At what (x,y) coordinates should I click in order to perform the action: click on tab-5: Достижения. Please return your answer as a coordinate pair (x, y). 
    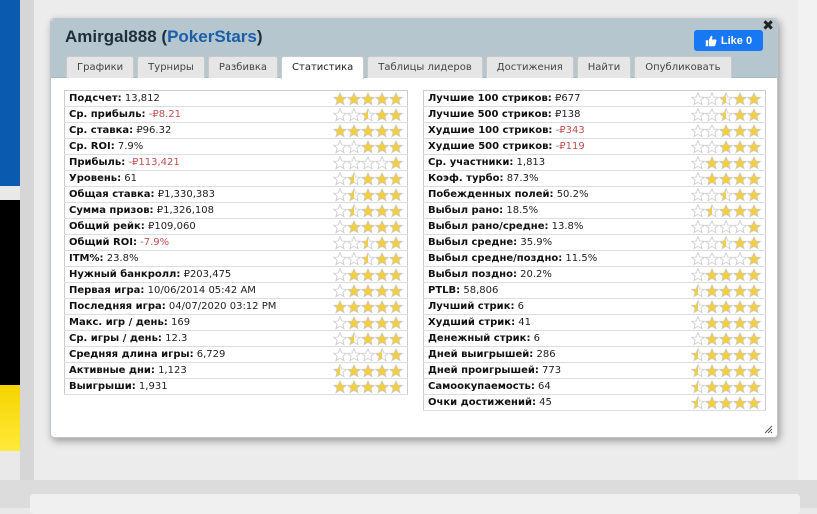
    Looking at the image, I should click on (529, 67).